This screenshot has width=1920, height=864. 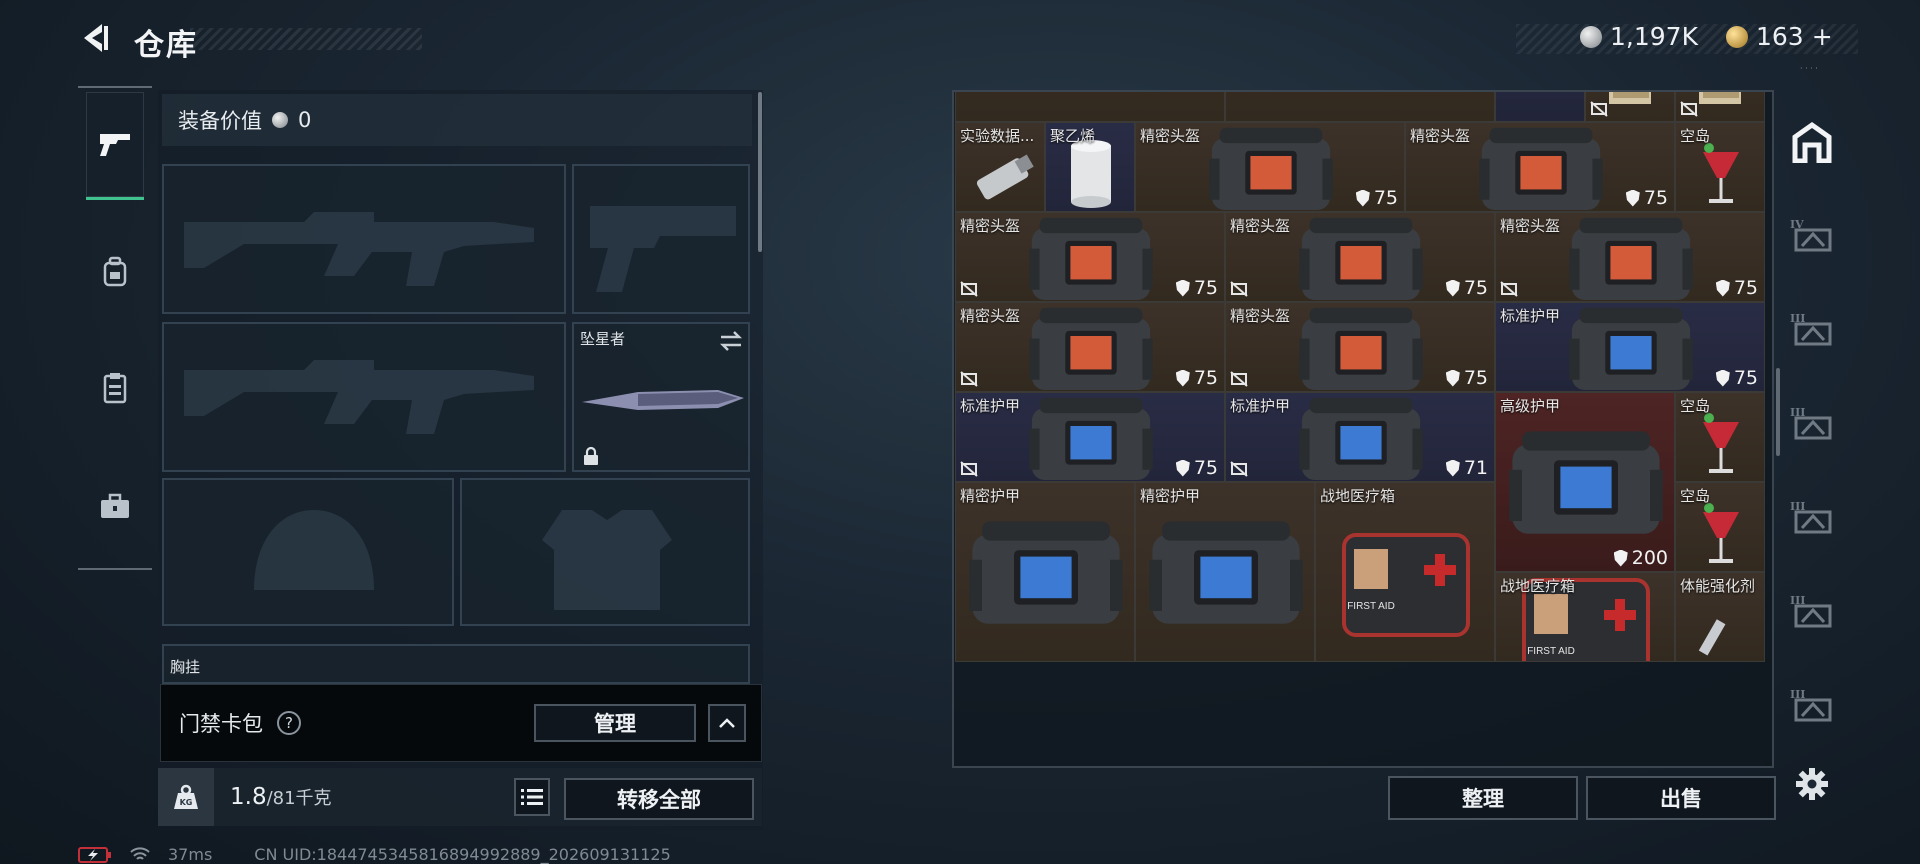 What do you see at coordinates (661, 239) in the screenshot?
I see `secondary-weapon-slot` at bounding box center [661, 239].